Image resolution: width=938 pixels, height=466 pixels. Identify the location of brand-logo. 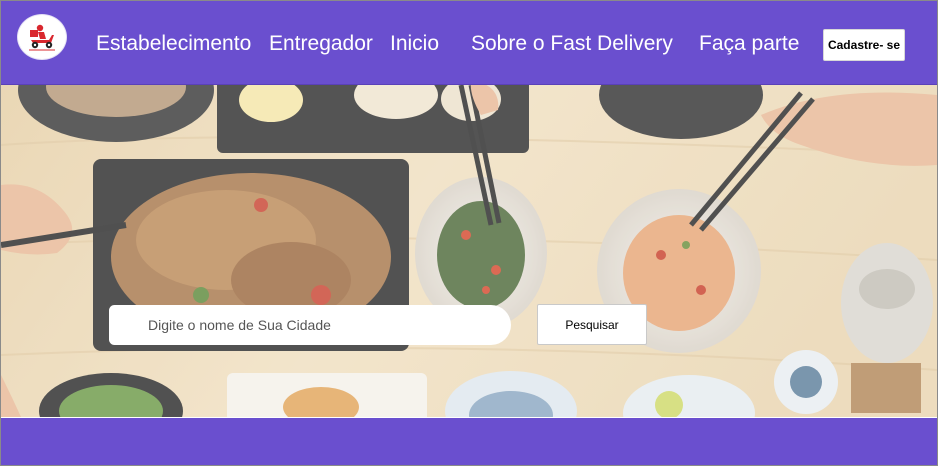
(42, 37).